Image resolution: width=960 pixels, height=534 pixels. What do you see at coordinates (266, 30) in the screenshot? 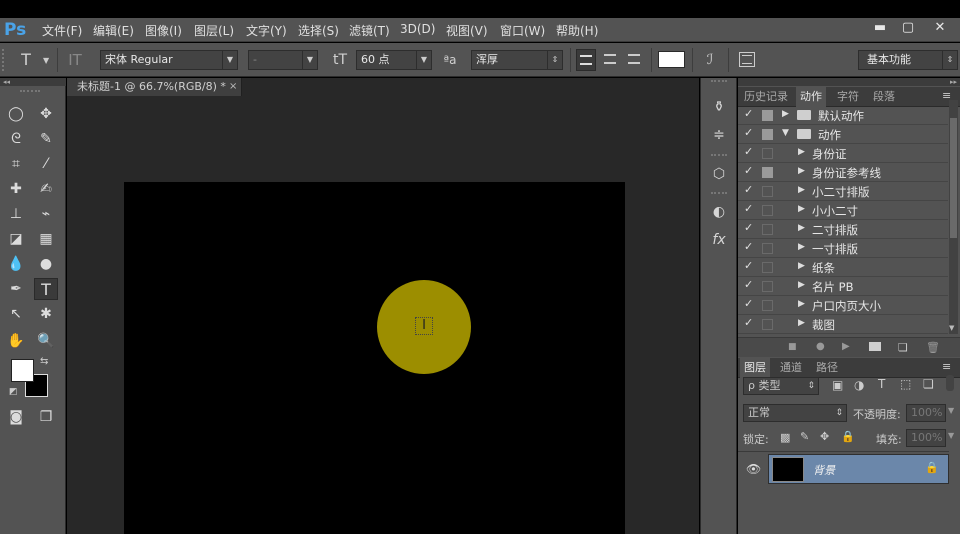
I see `menu-type: 文字(Y)` at bounding box center [266, 30].